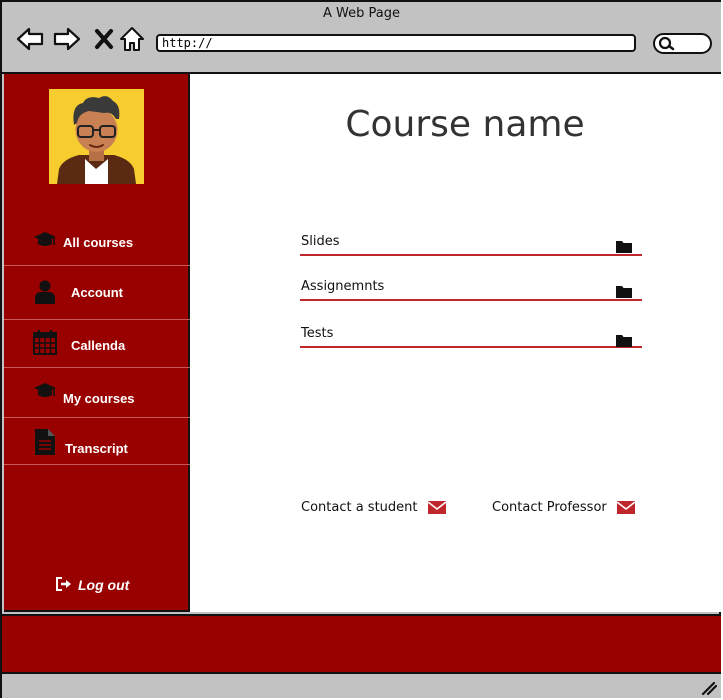 The width and height of the screenshot is (723, 700). Describe the element at coordinates (45, 343) in the screenshot. I see `calendar-icon` at that location.